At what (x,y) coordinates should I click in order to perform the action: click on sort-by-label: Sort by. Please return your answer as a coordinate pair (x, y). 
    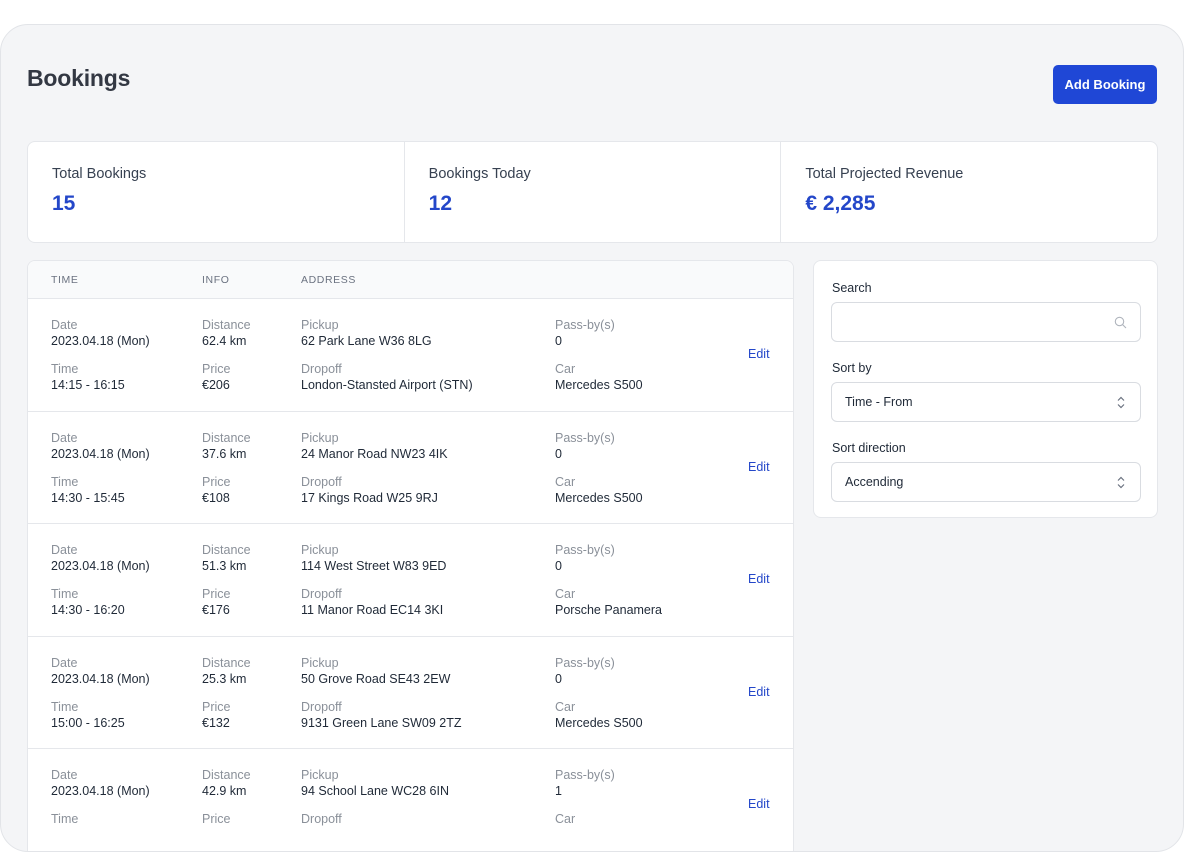
    Looking at the image, I should click on (852, 368).